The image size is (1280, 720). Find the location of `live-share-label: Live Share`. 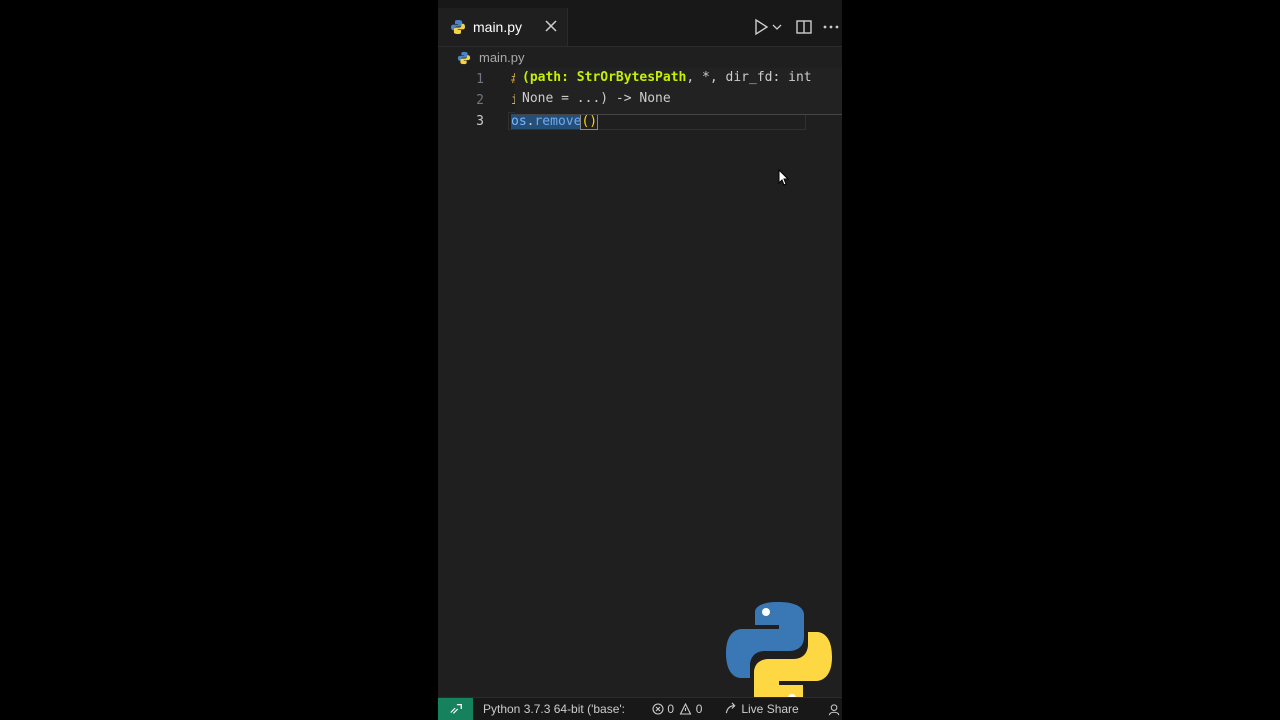

live-share-label: Live Share is located at coordinates (770, 709).